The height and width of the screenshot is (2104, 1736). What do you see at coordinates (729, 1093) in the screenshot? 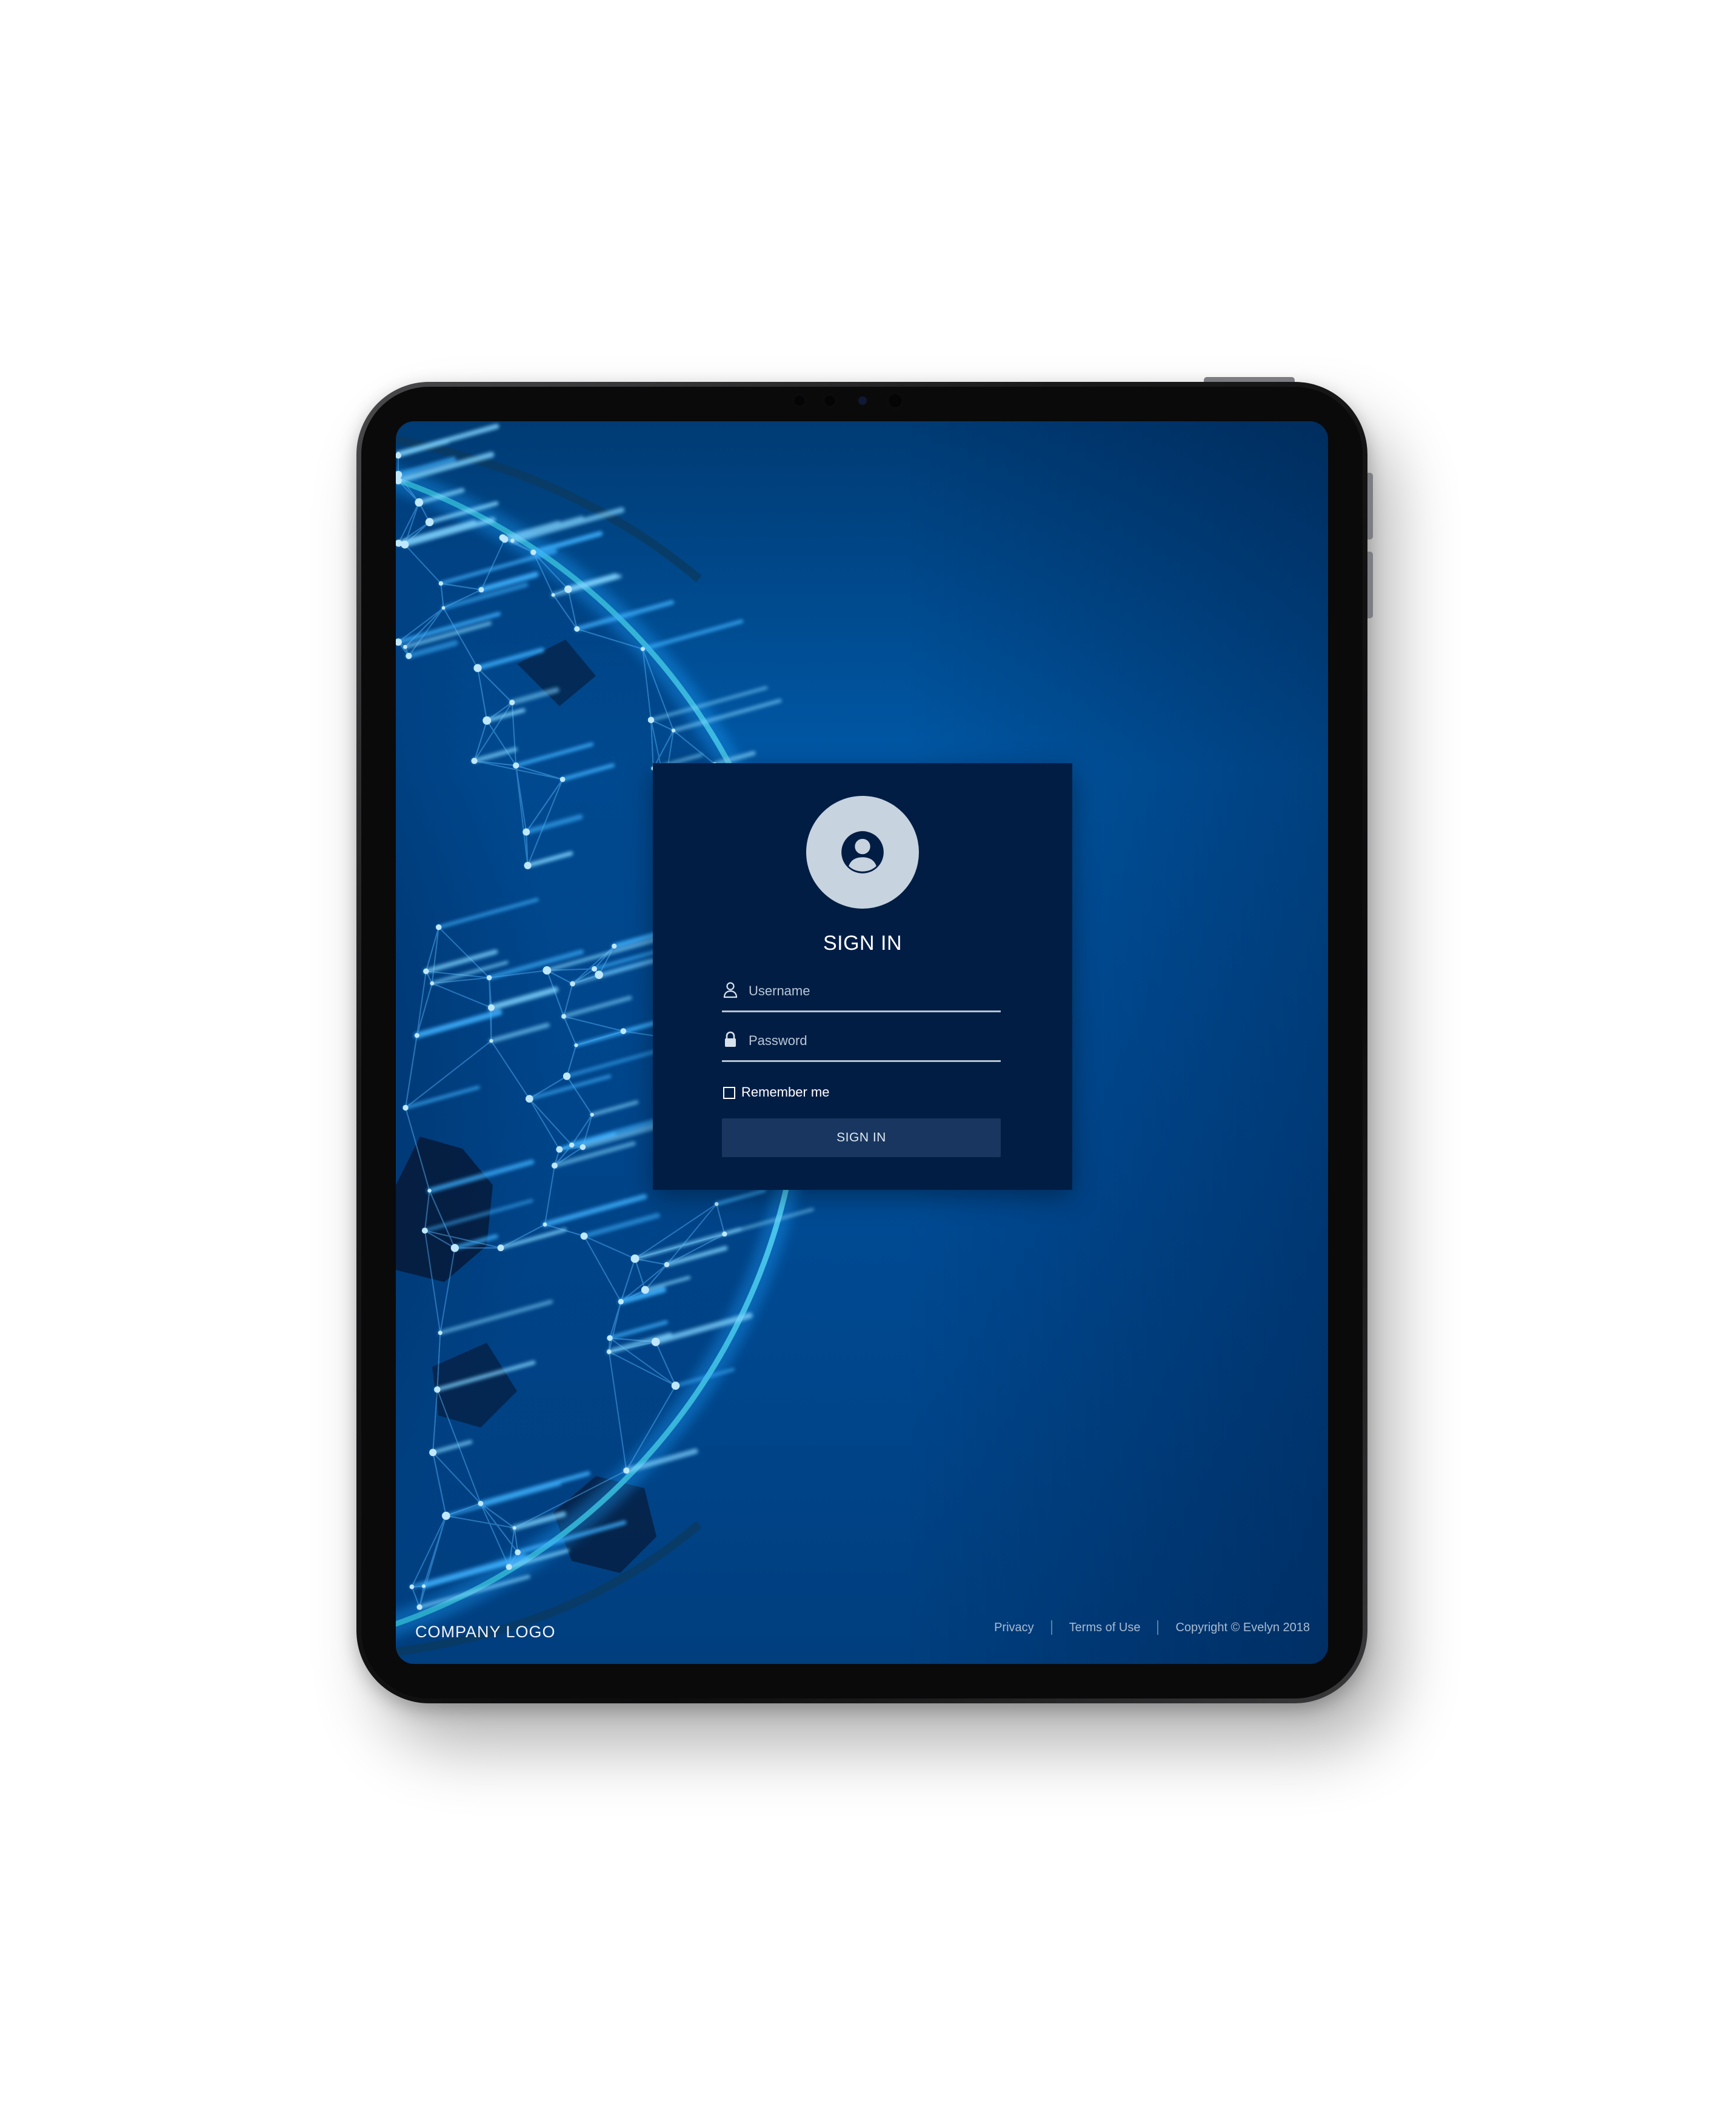
I see `remember-me-checkbox` at bounding box center [729, 1093].